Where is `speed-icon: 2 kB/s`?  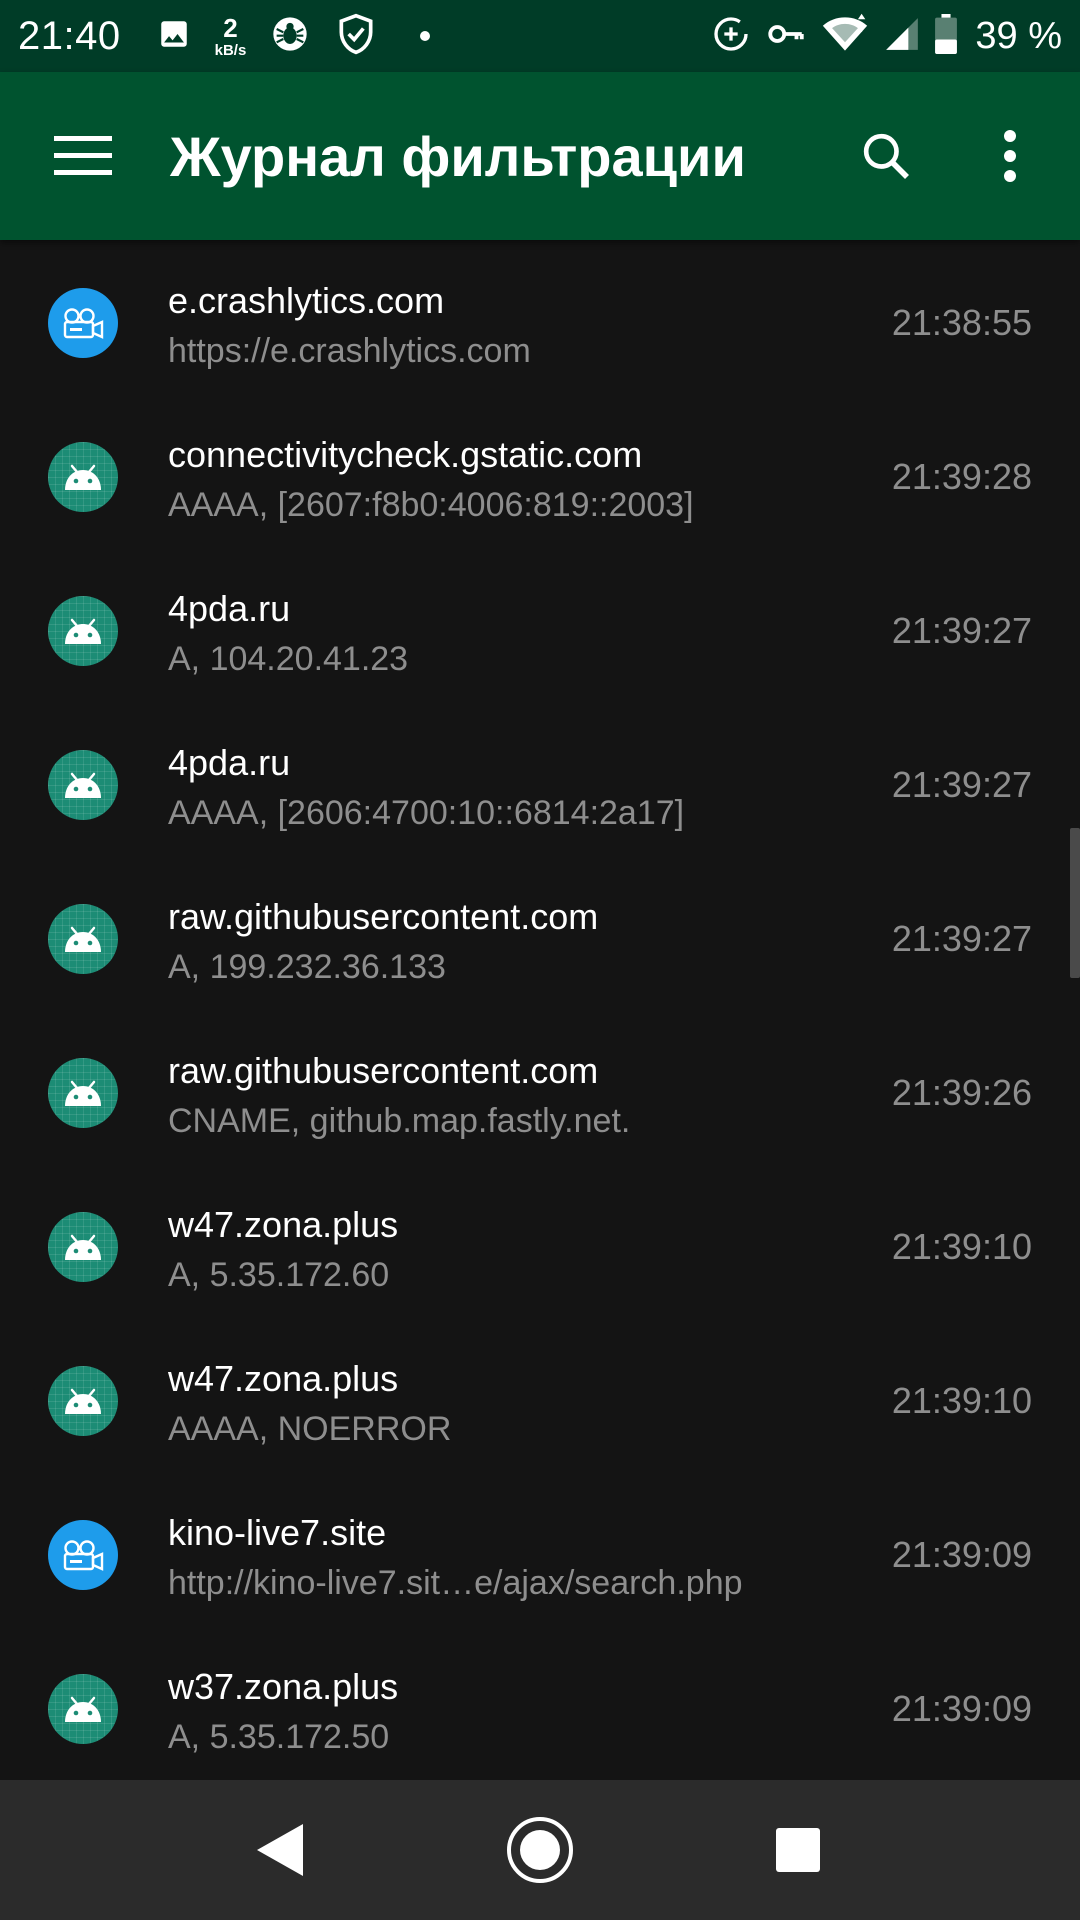
speed-icon: 2 kB/s is located at coordinates (231, 36).